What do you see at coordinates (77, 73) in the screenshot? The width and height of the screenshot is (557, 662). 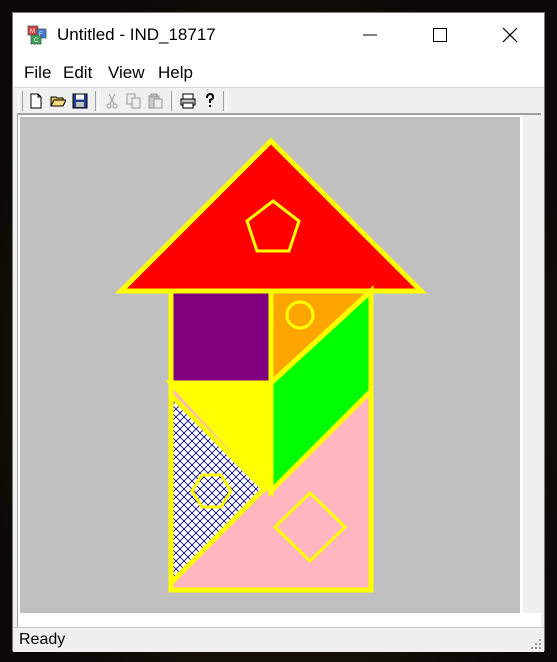 I see `menu-edit: Edit` at bounding box center [77, 73].